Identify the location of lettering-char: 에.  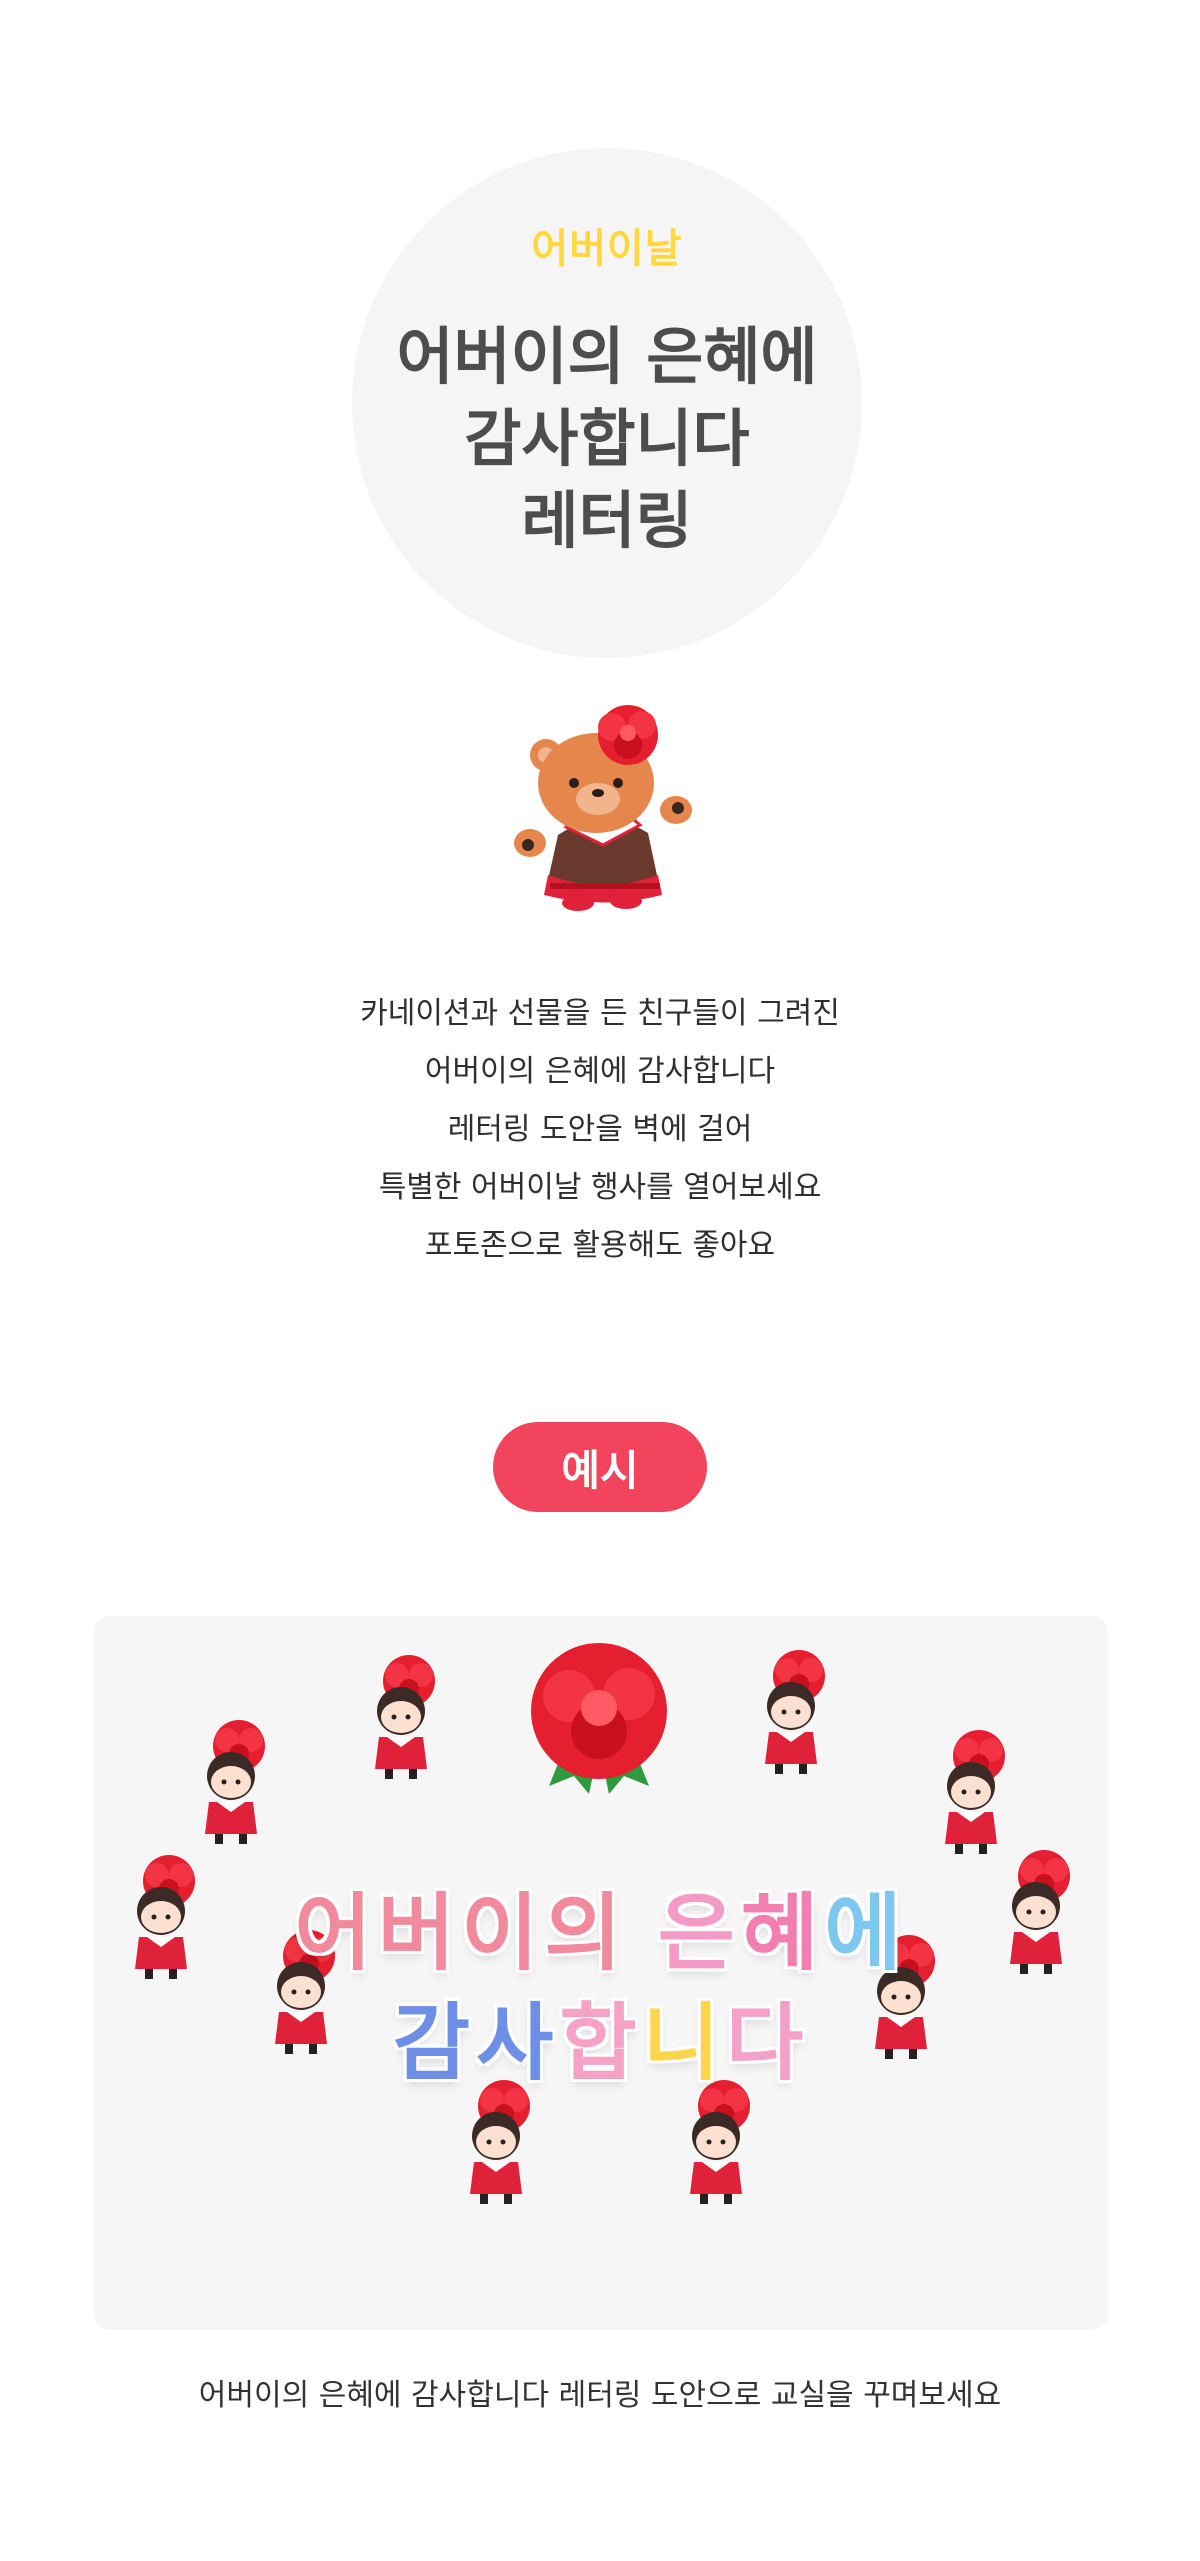
(866, 1933).